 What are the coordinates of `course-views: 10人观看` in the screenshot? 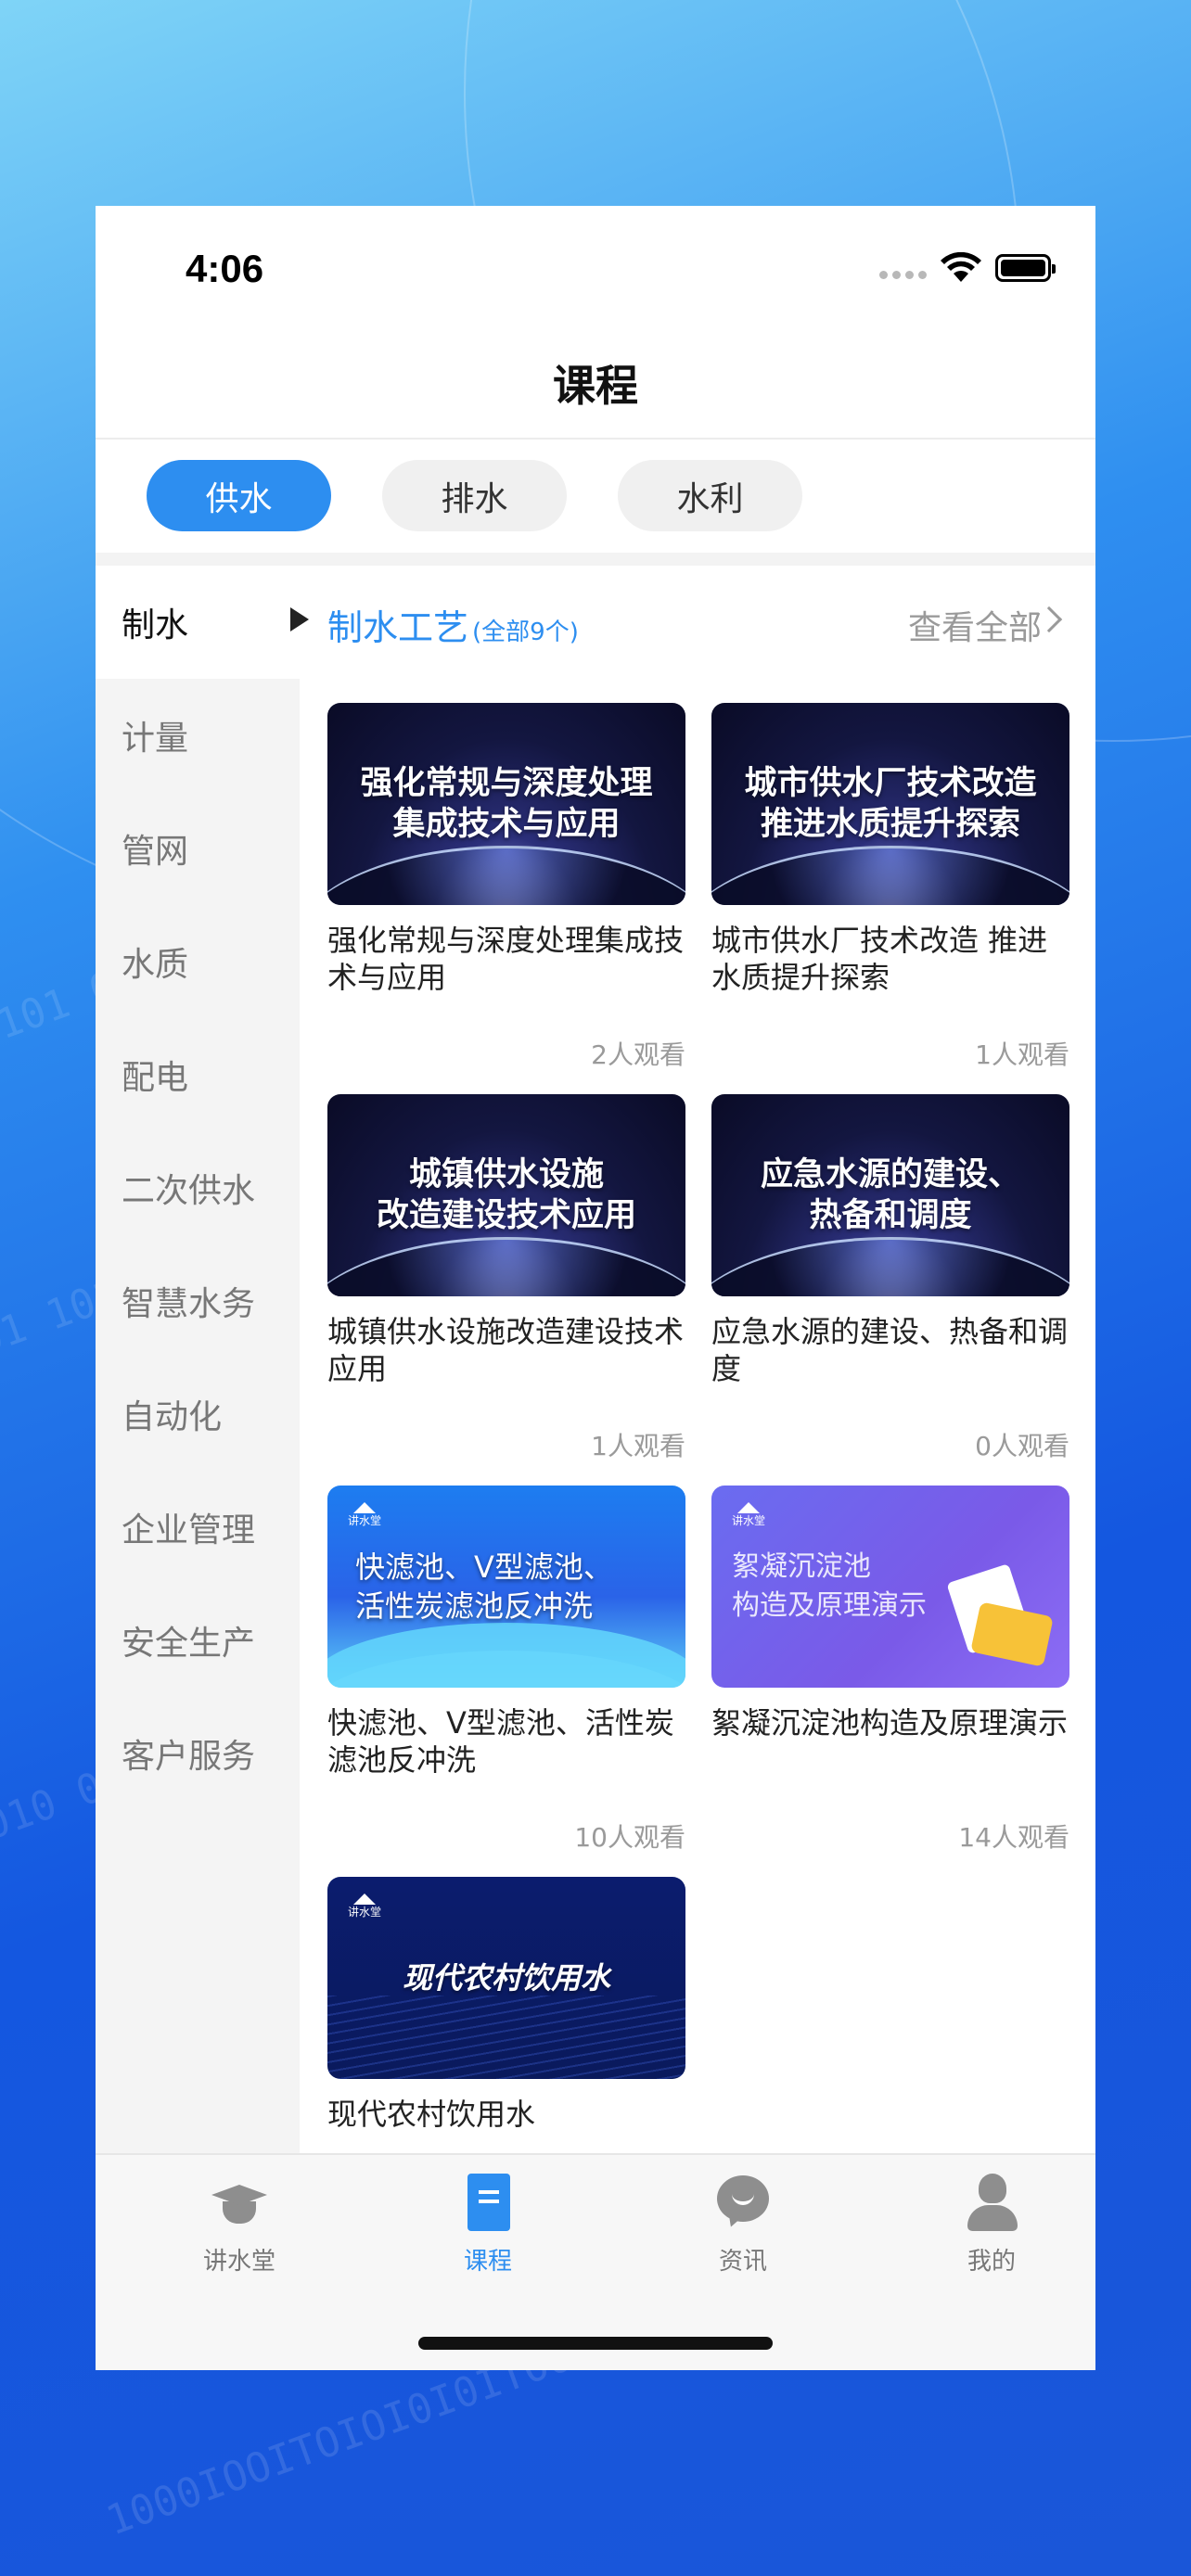 It's located at (629, 1838).